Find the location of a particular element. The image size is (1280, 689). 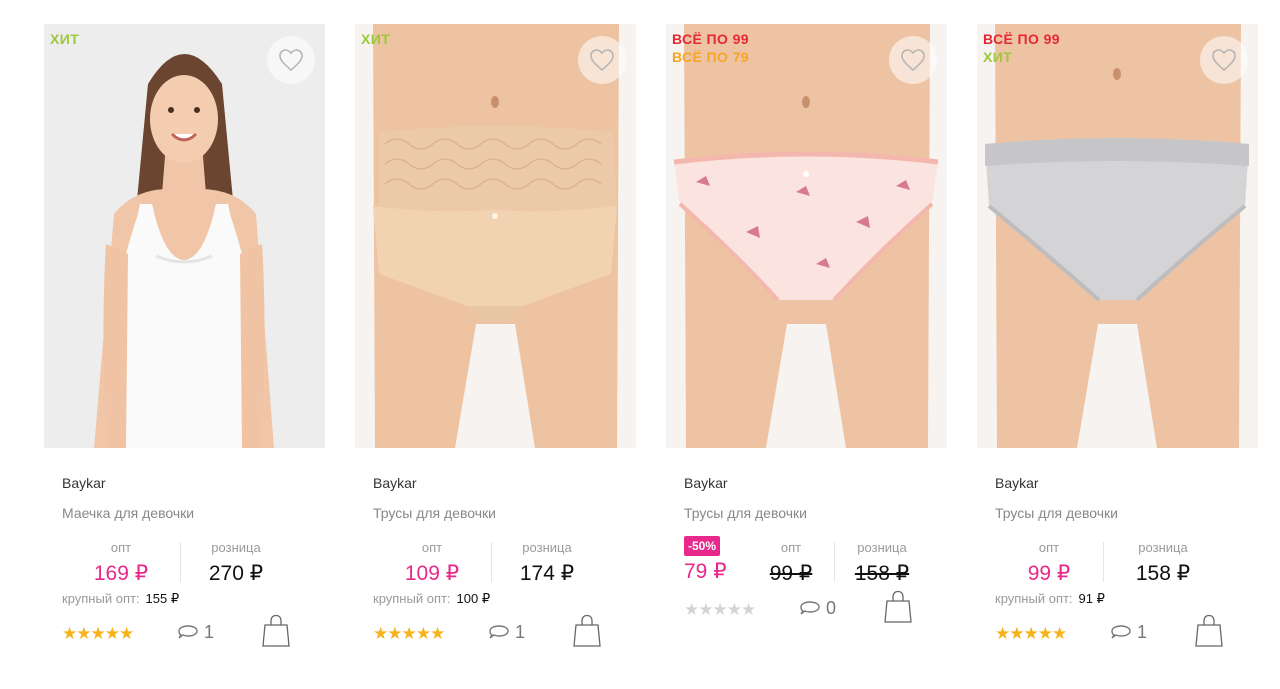

pink-print-briefs-photo is located at coordinates (806, 236).